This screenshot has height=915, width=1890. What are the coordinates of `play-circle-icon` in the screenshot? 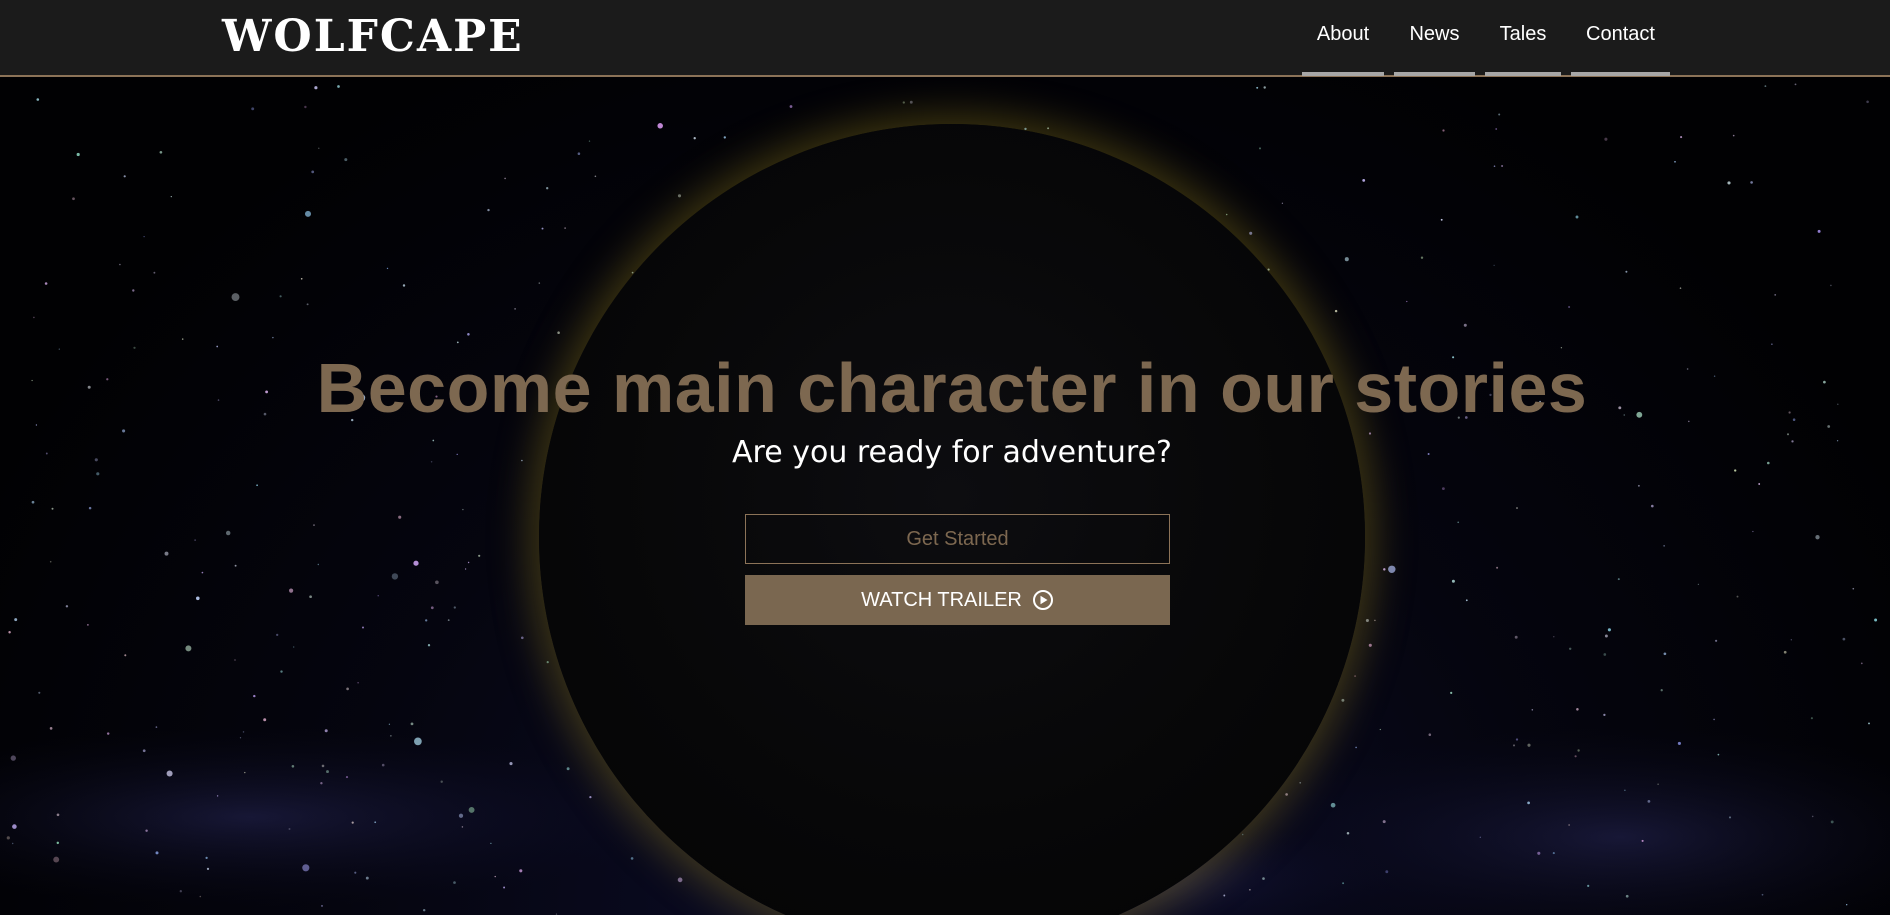 It's located at (1042, 600).